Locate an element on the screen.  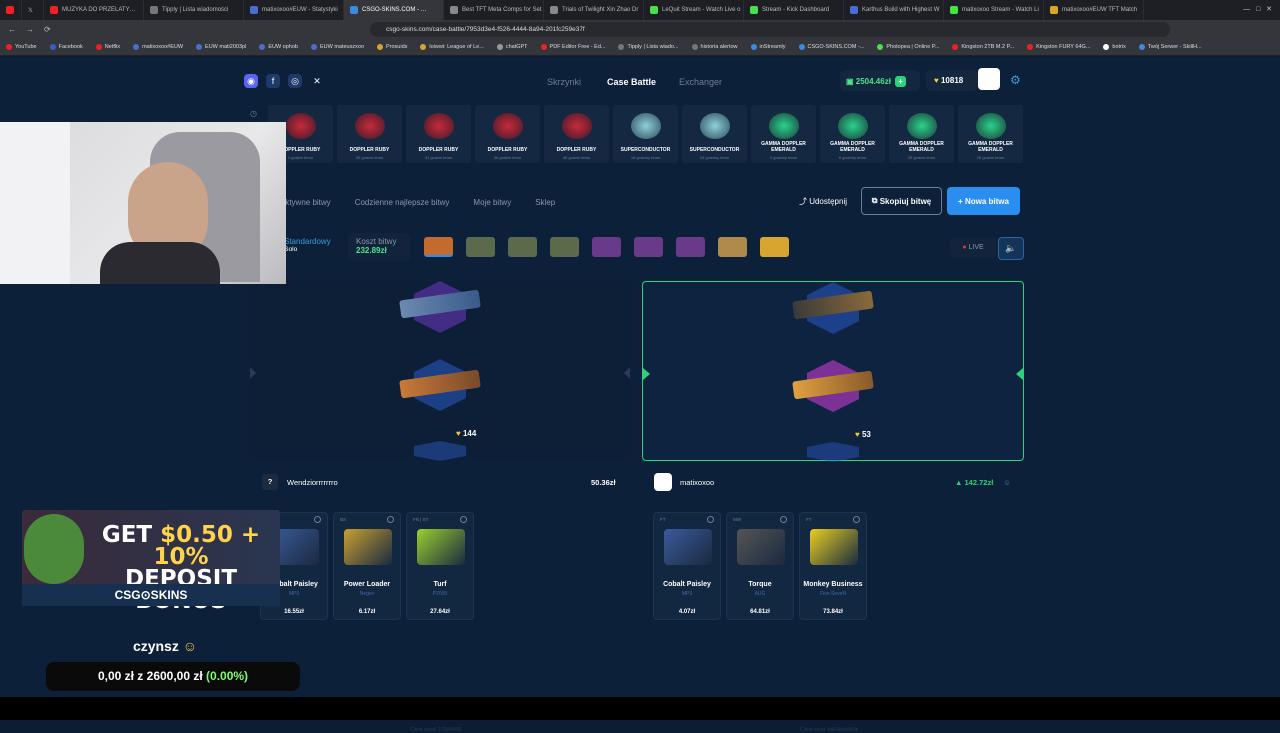
coins-display: ♥ 10818 is located at coordinates (952, 80).